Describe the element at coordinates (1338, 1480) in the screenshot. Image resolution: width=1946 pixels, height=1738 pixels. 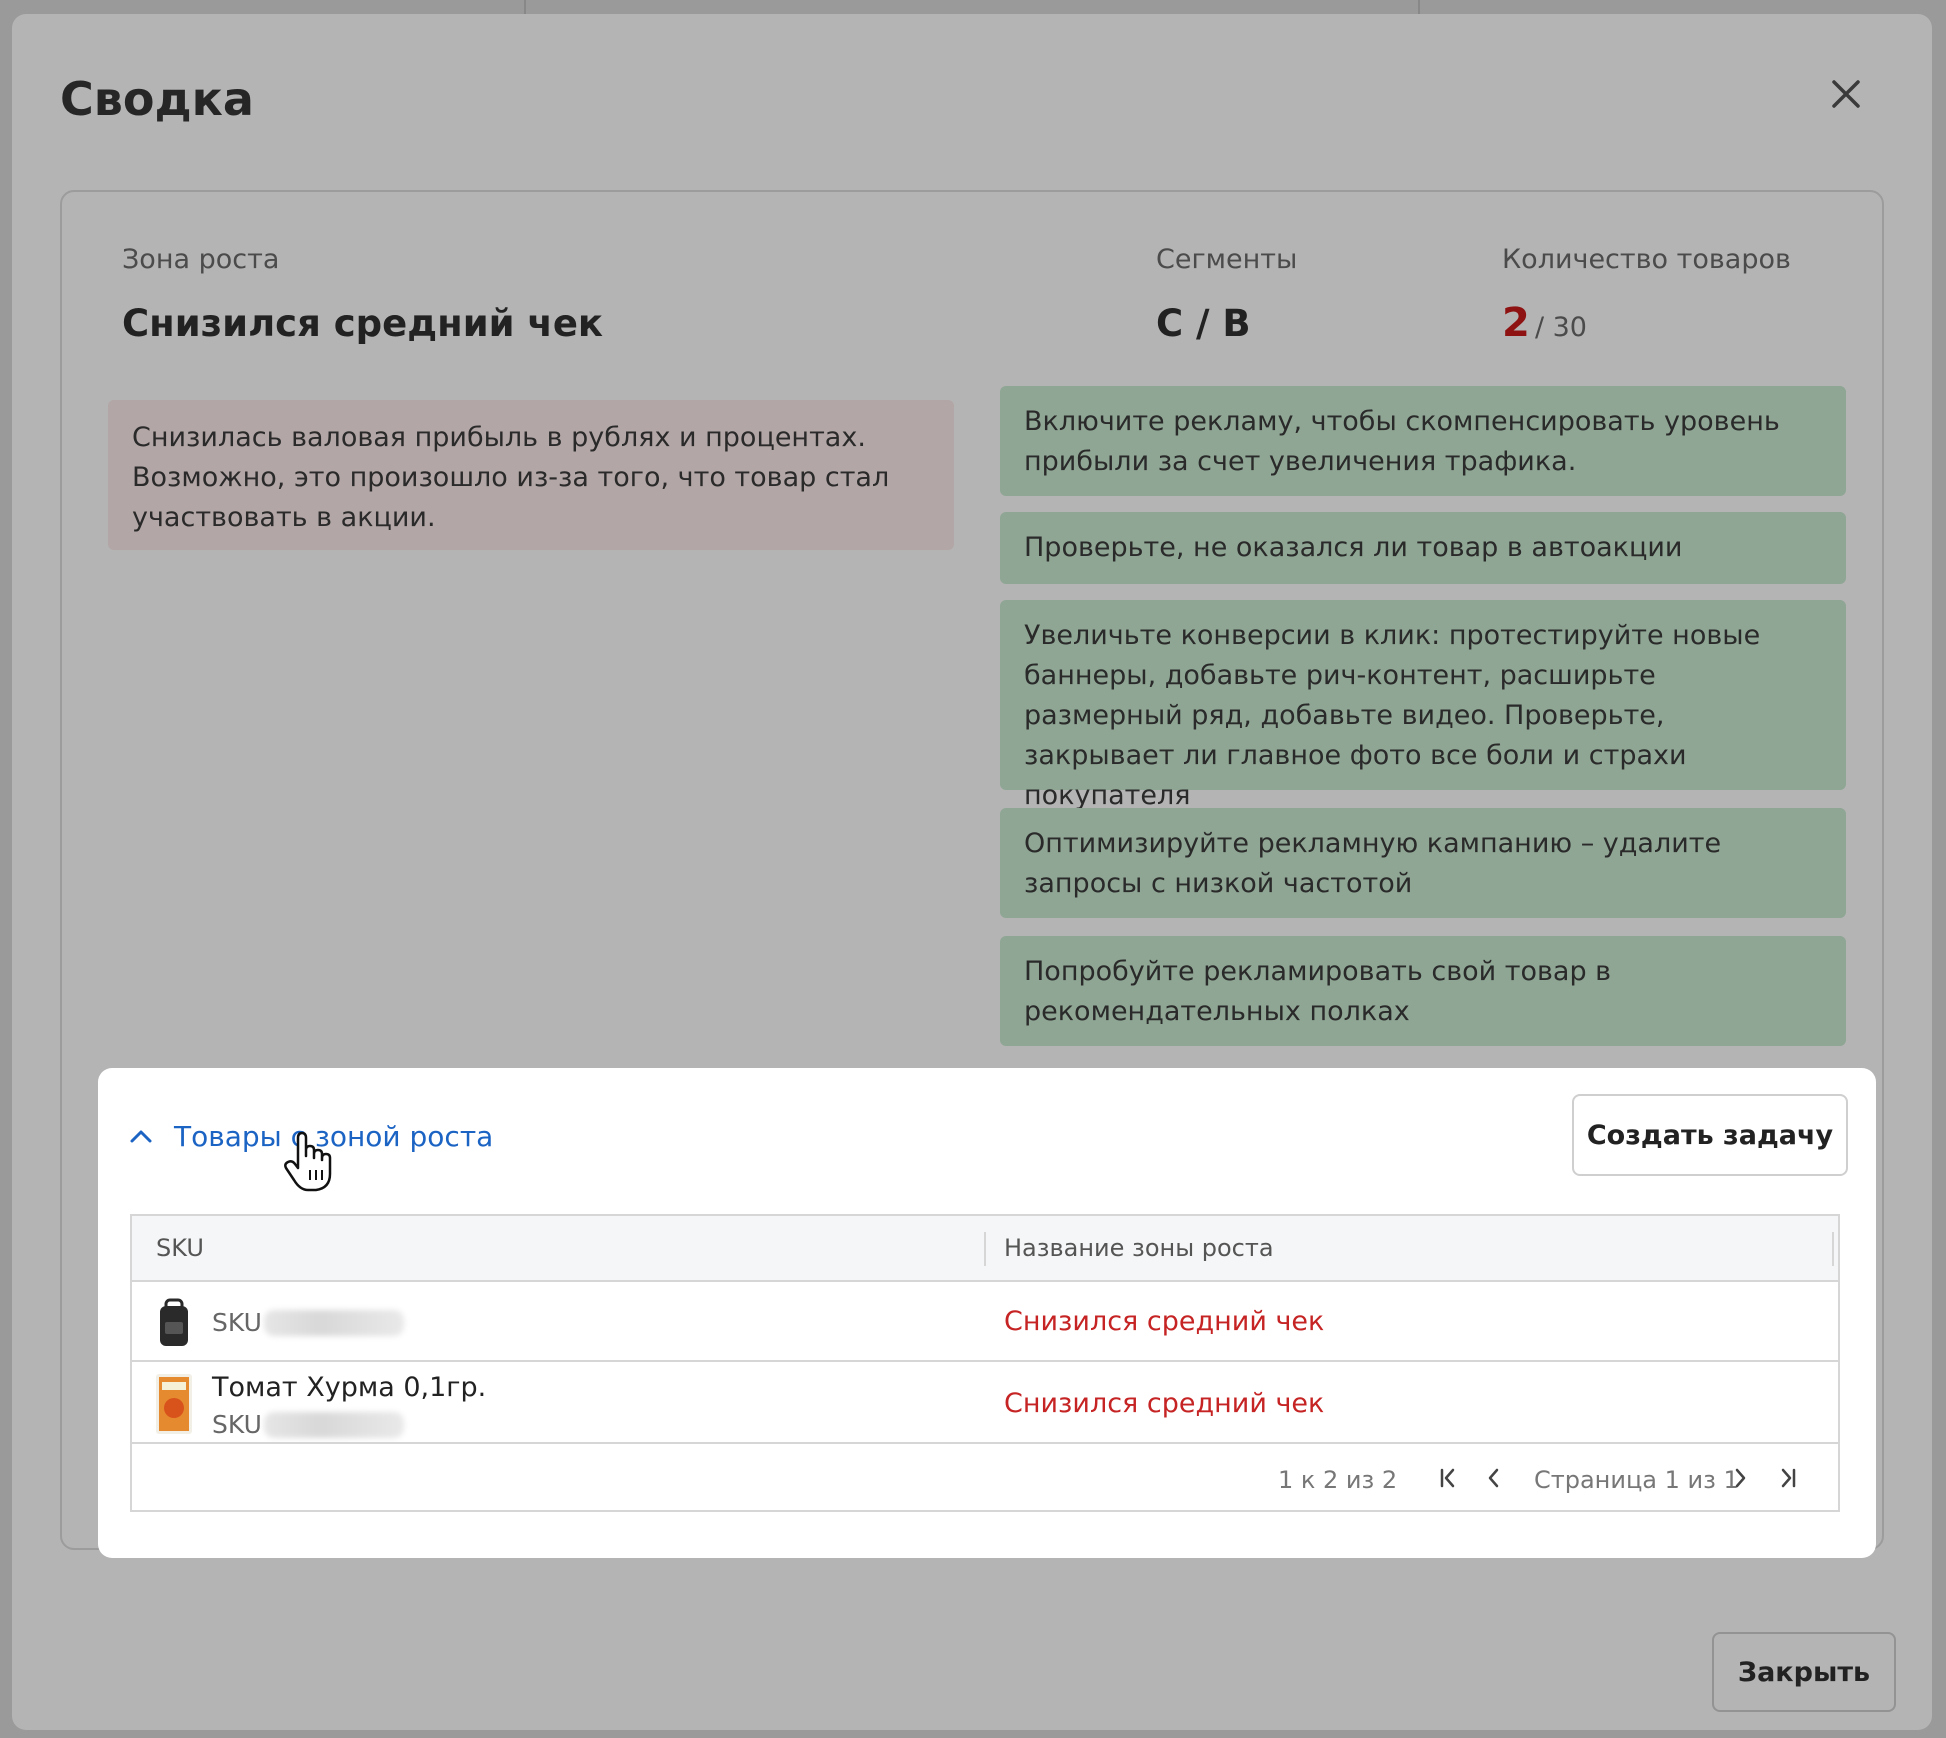
I see `pagination-range: 1 к 2 из 2` at that location.